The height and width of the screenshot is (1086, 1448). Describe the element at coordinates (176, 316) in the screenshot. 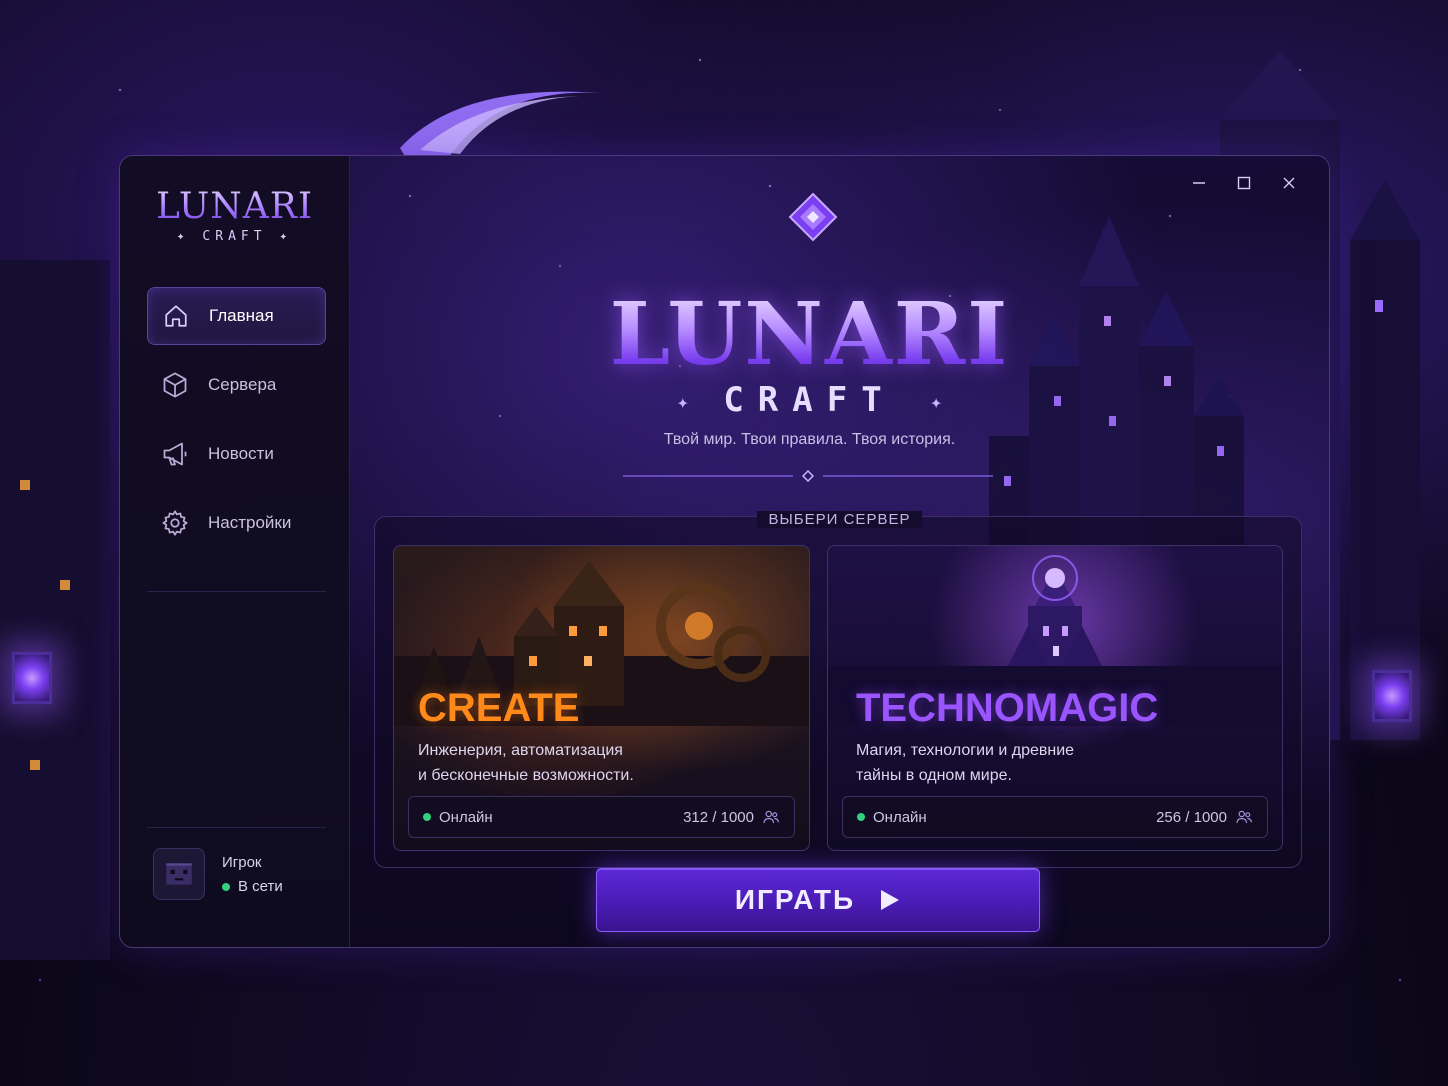

I see `home-icon` at that location.